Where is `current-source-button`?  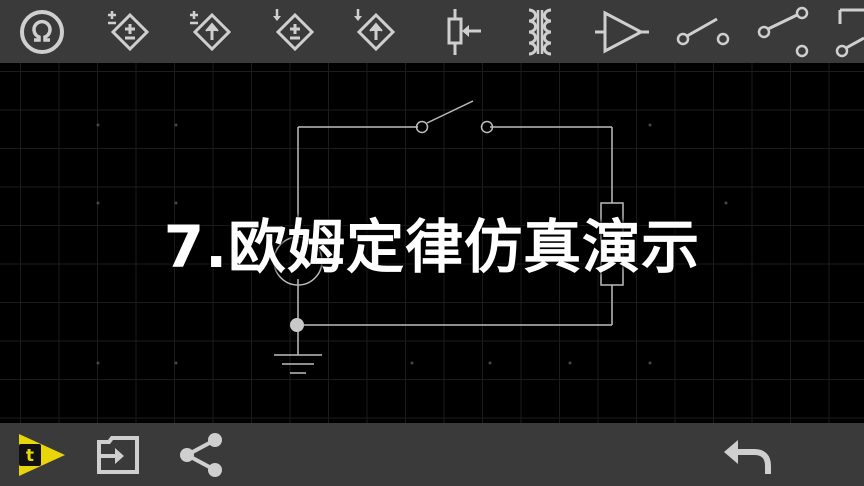
current-source-button is located at coordinates (295, 31).